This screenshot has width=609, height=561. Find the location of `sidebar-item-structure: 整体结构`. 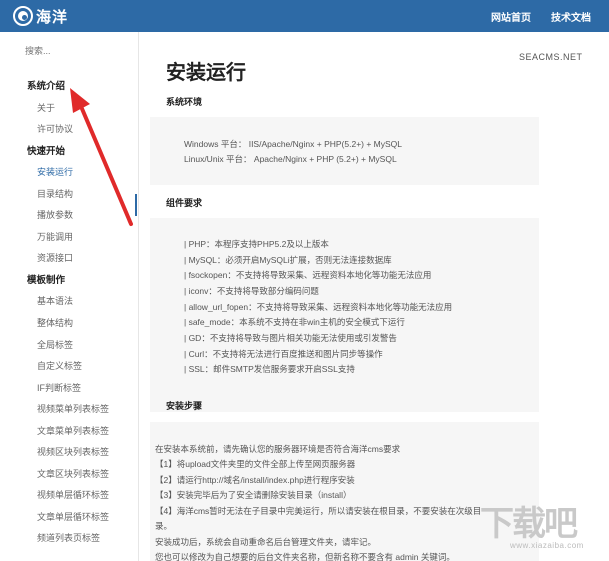

sidebar-item-structure: 整体结构 is located at coordinates (77, 324).